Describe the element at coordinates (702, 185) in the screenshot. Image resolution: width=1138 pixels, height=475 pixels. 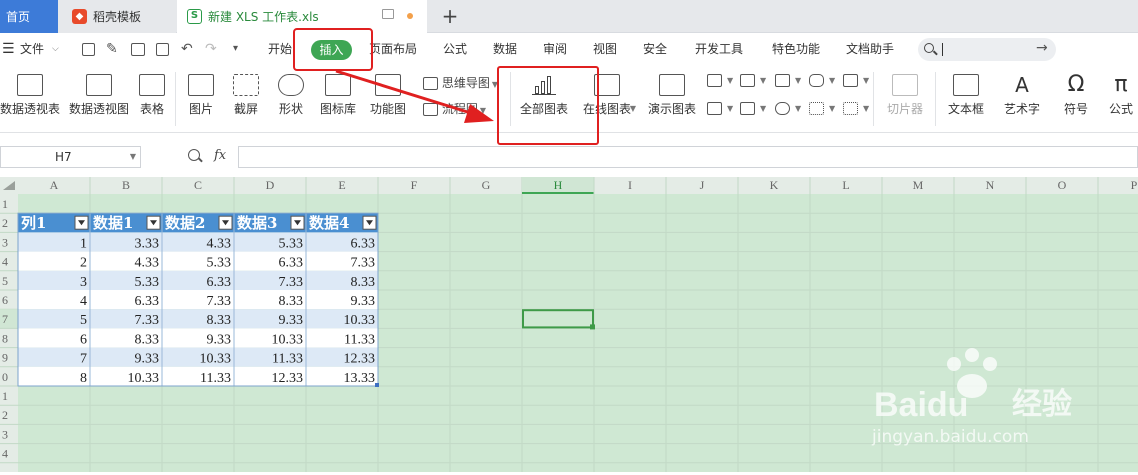
I see `column-header: J` at that location.